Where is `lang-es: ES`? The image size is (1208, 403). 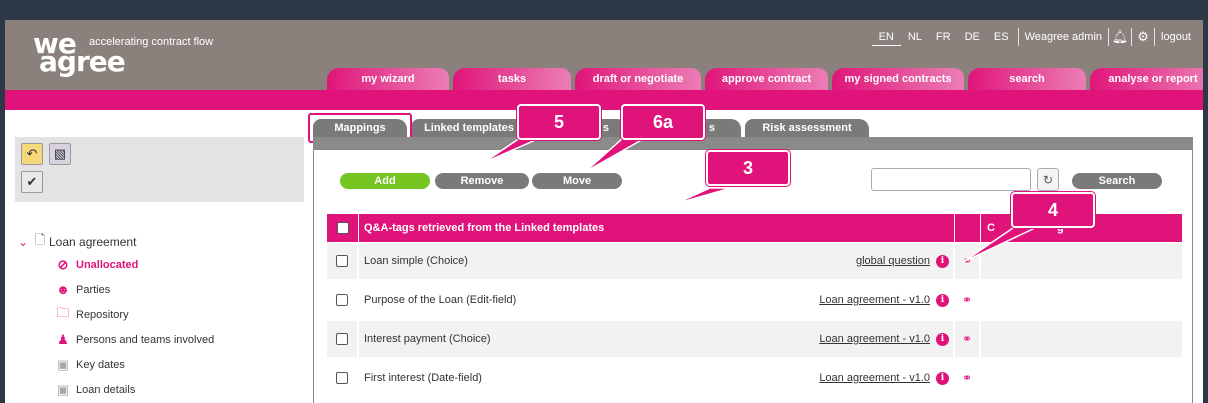 lang-es: ES is located at coordinates (1001, 37).